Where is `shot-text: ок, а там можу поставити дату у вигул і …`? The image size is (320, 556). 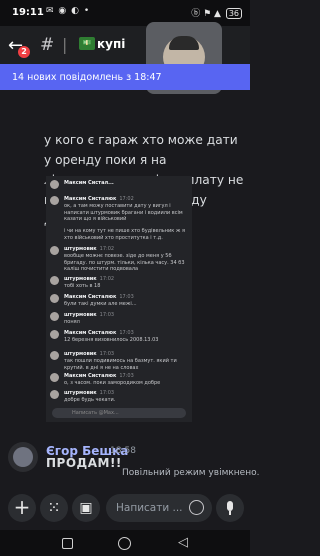
shot-text: ок, а там можу поставити дату у вигул і … is located at coordinates (123, 212).